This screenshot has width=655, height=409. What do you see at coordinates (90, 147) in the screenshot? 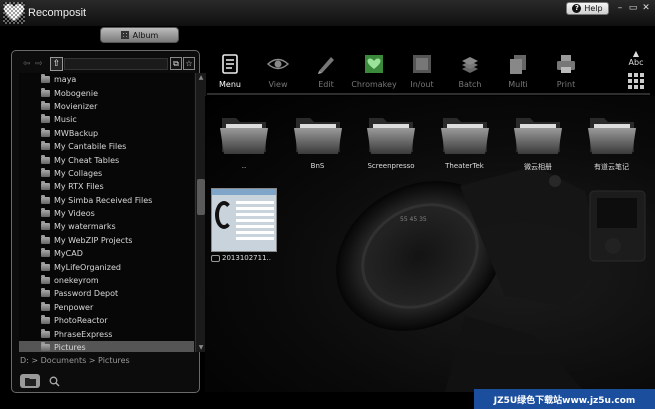
I see `folder-tree-label: My Cantabile Files` at bounding box center [90, 147].